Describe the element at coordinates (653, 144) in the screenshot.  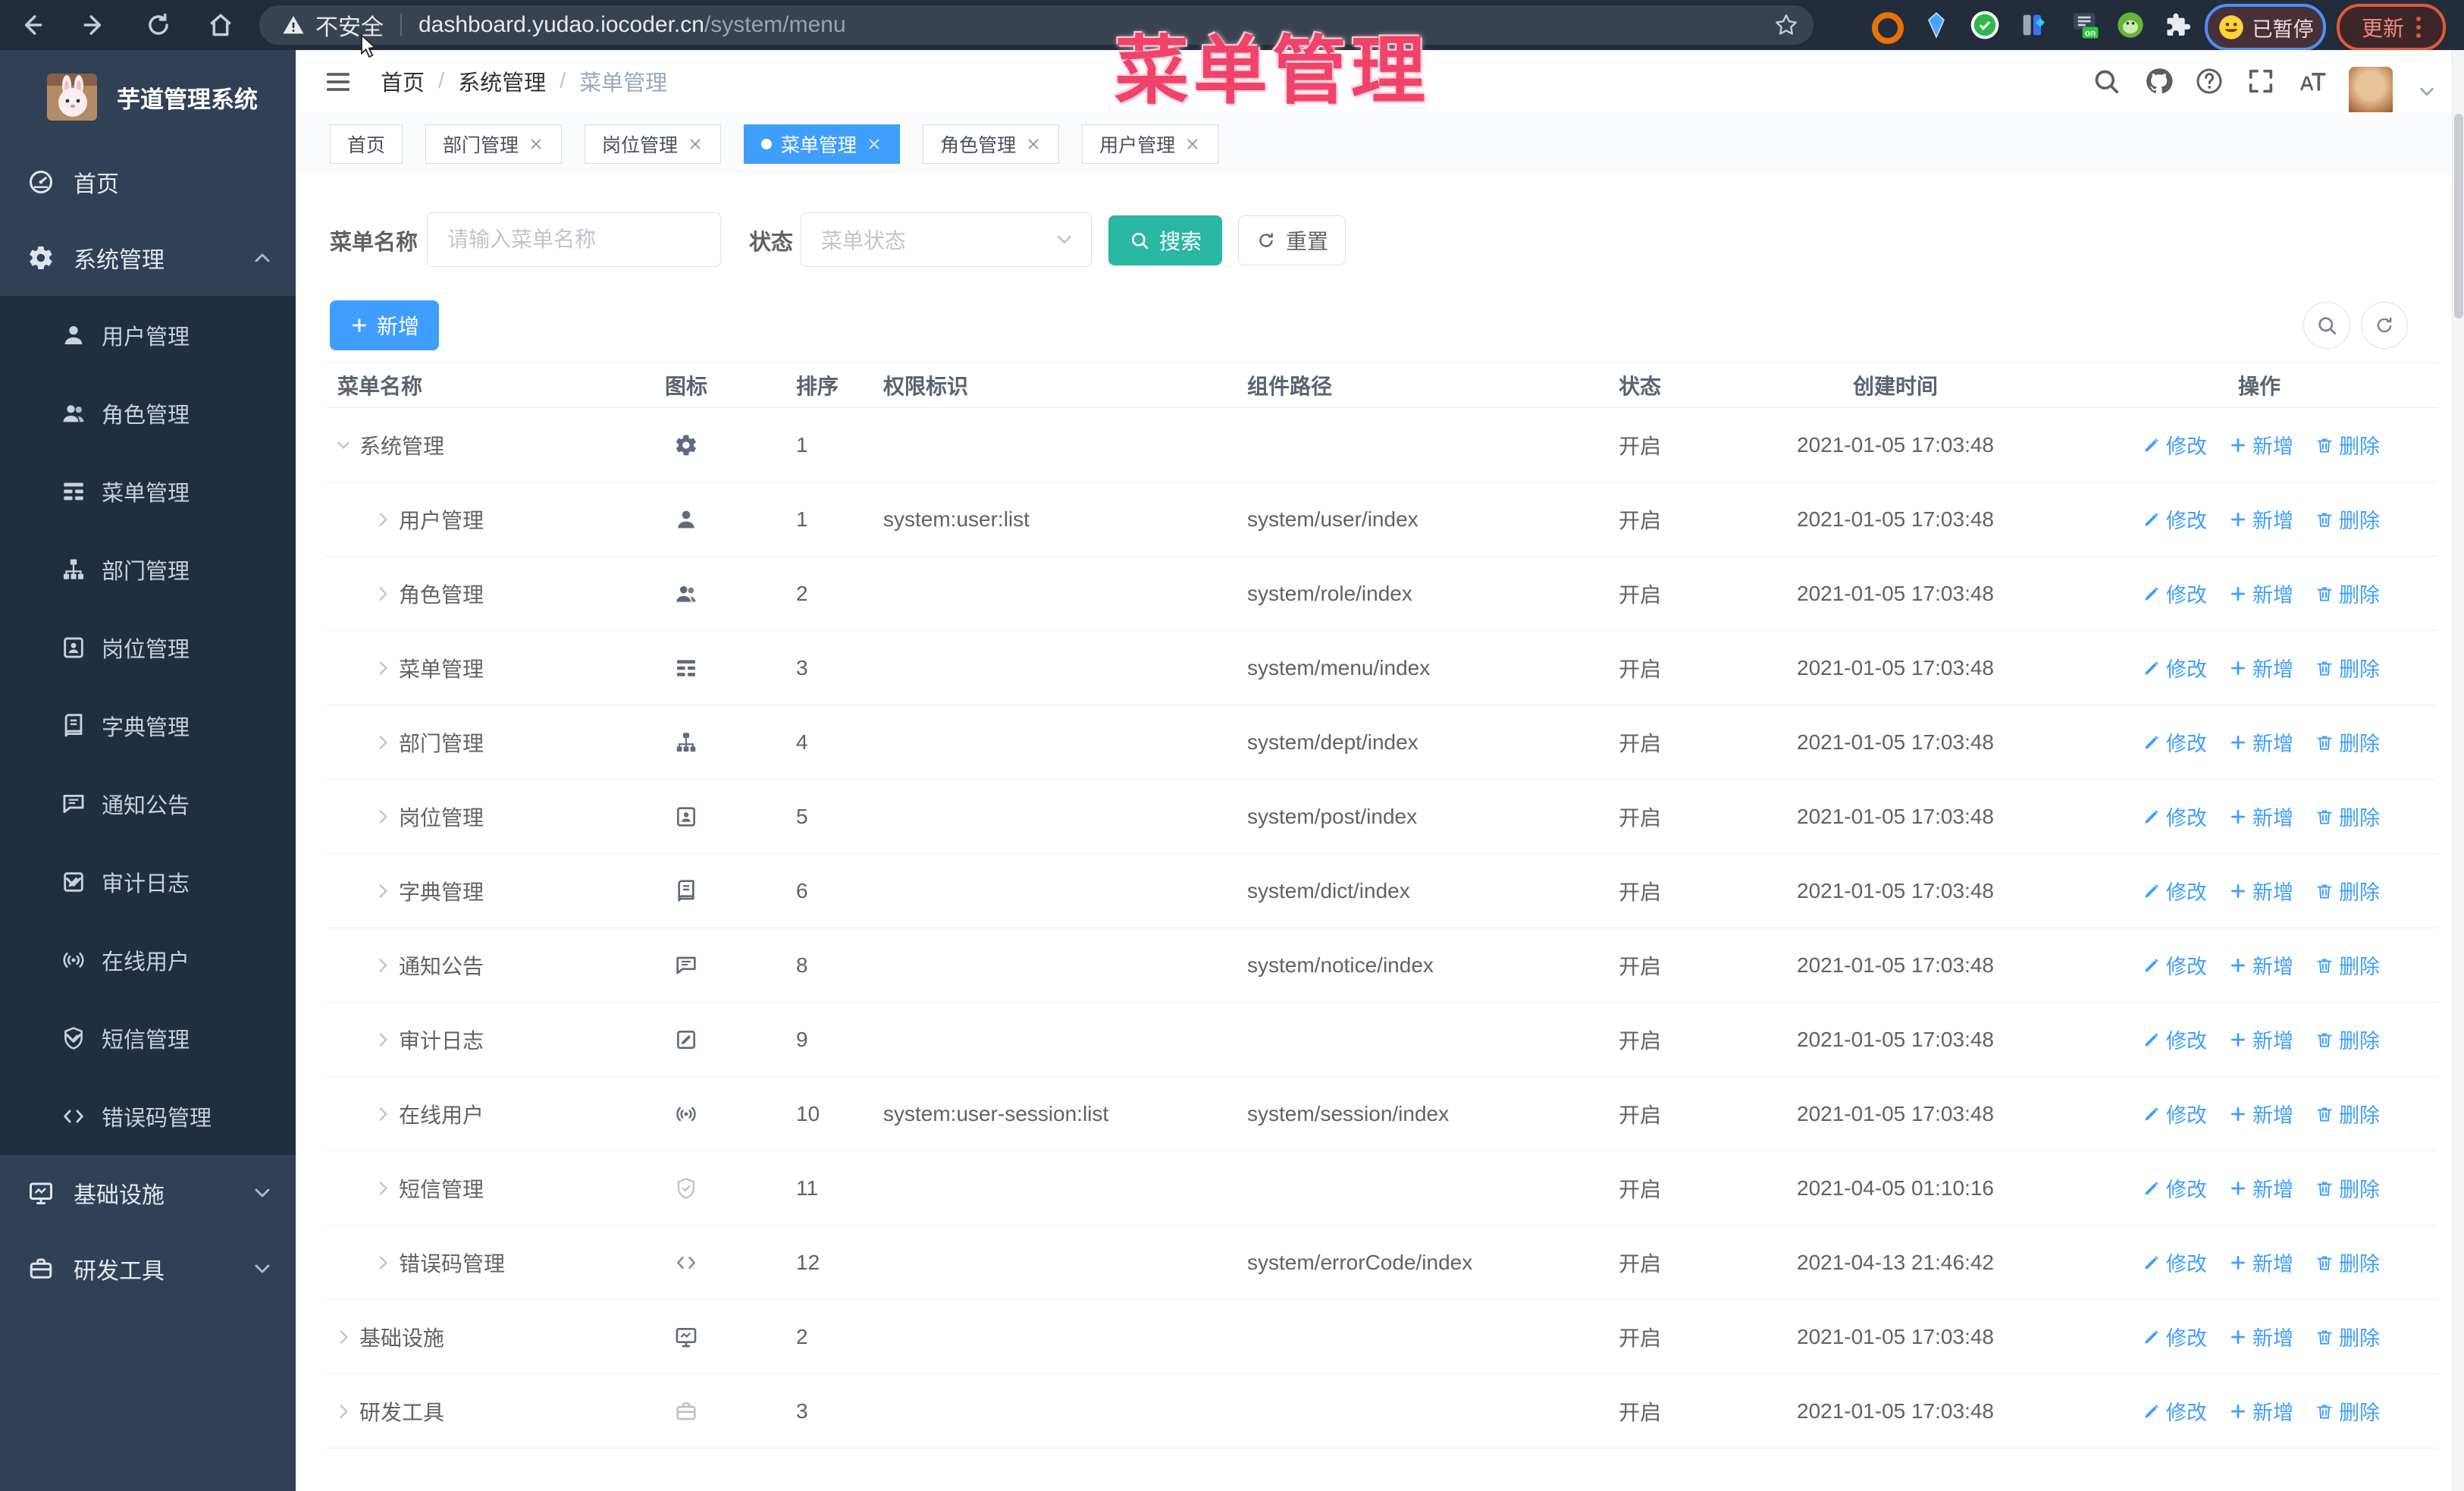
I see `tab-岗位管理: 岗位管理` at that location.